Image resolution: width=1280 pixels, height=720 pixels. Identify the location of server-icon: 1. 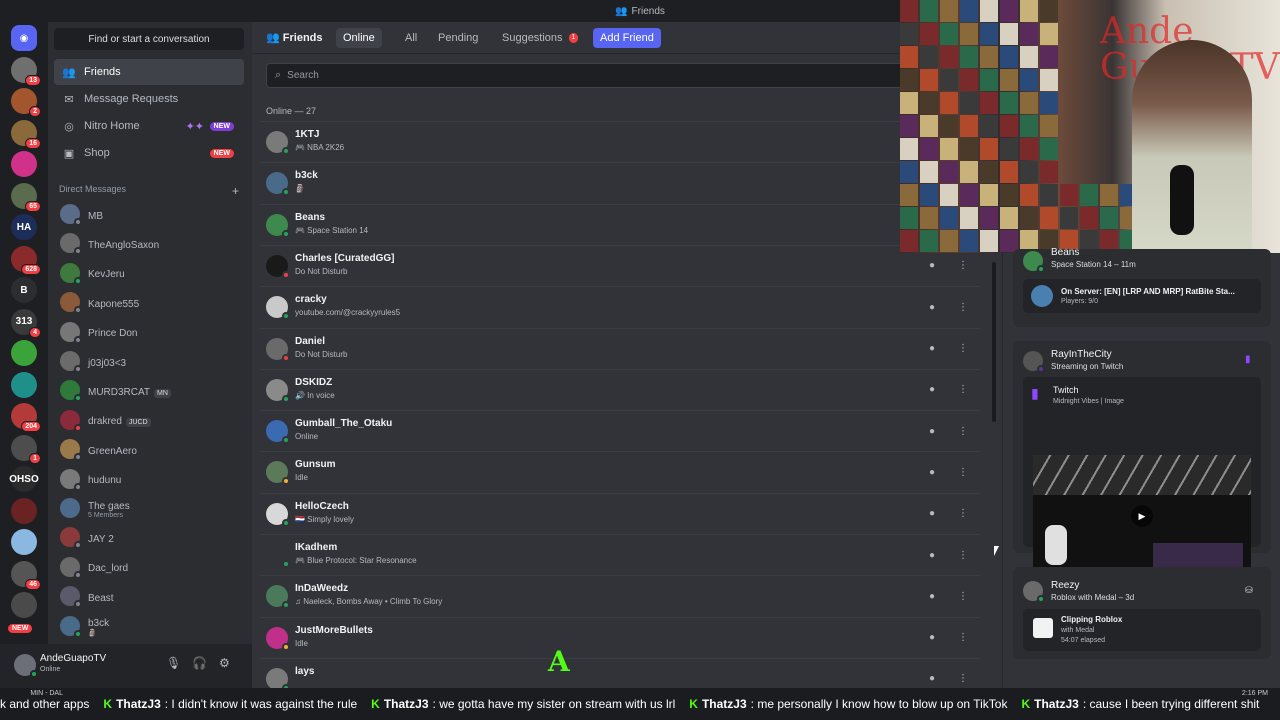
(26, 449).